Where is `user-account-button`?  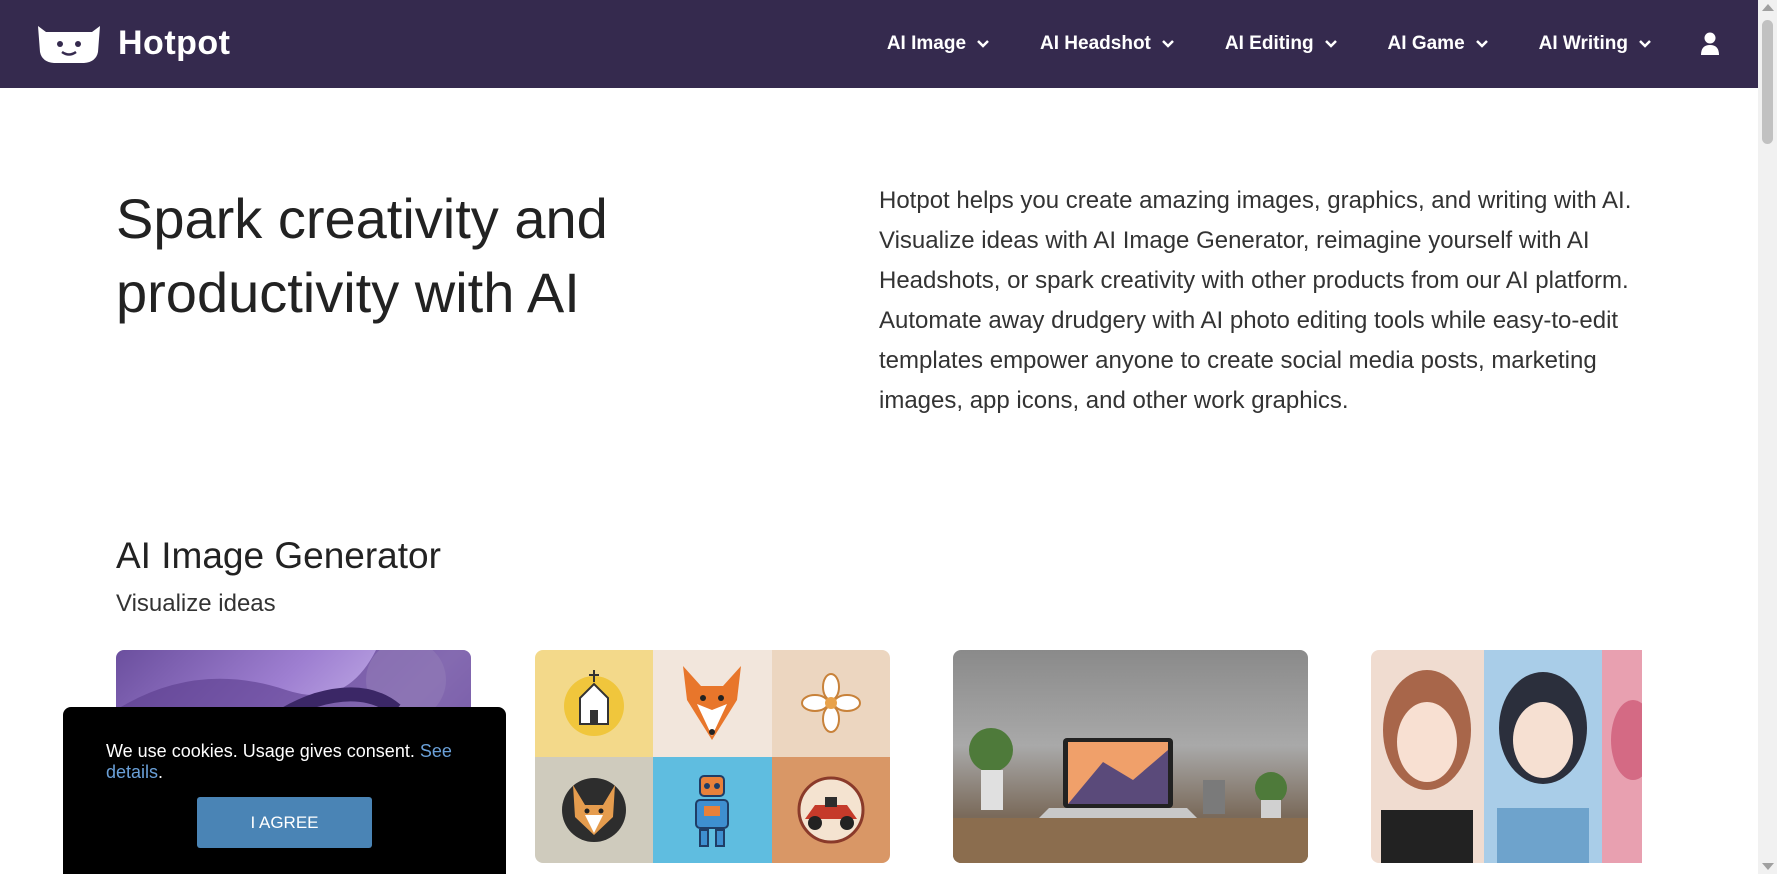
user-account-button is located at coordinates (1710, 44).